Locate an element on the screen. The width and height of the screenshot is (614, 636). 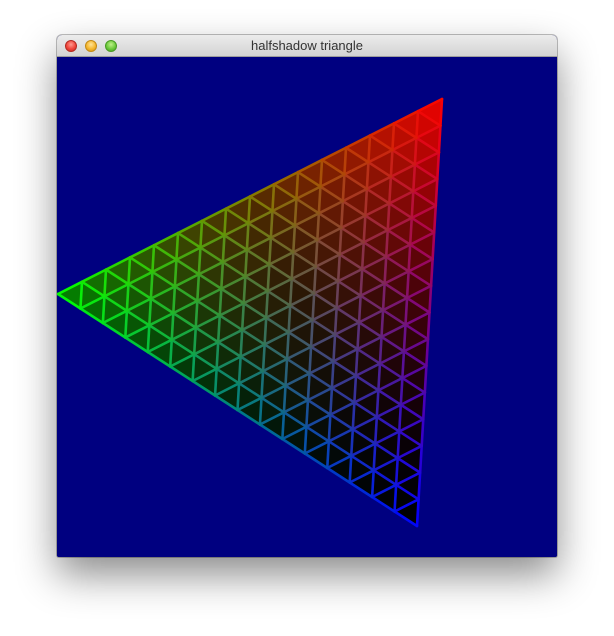
window-title: halfshadow triangle is located at coordinates (307, 45).